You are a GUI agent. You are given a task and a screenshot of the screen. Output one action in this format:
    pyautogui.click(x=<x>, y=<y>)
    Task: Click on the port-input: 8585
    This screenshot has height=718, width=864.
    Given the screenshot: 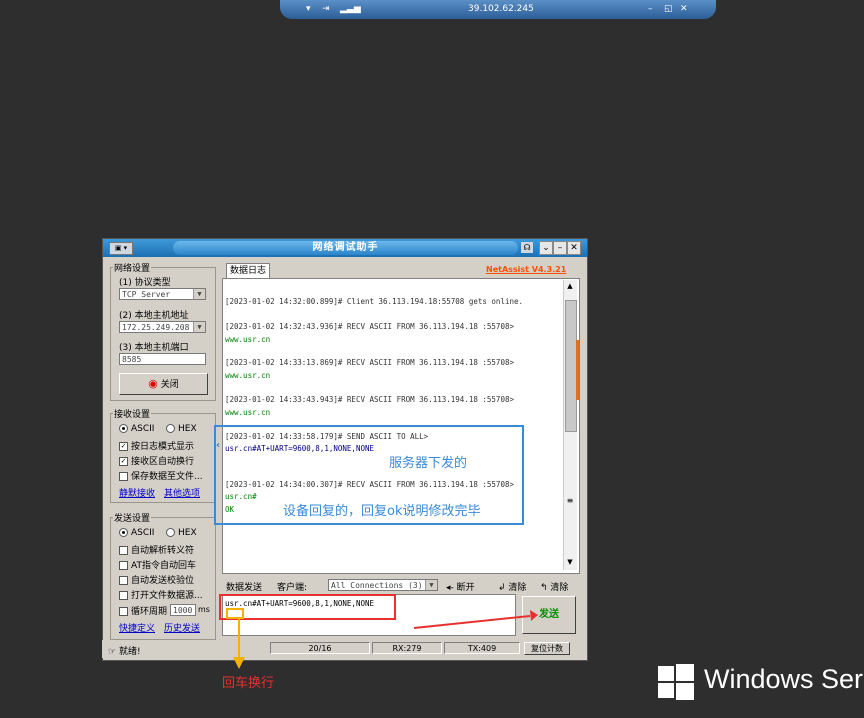 What is the action you would take?
    pyautogui.click(x=162, y=359)
    